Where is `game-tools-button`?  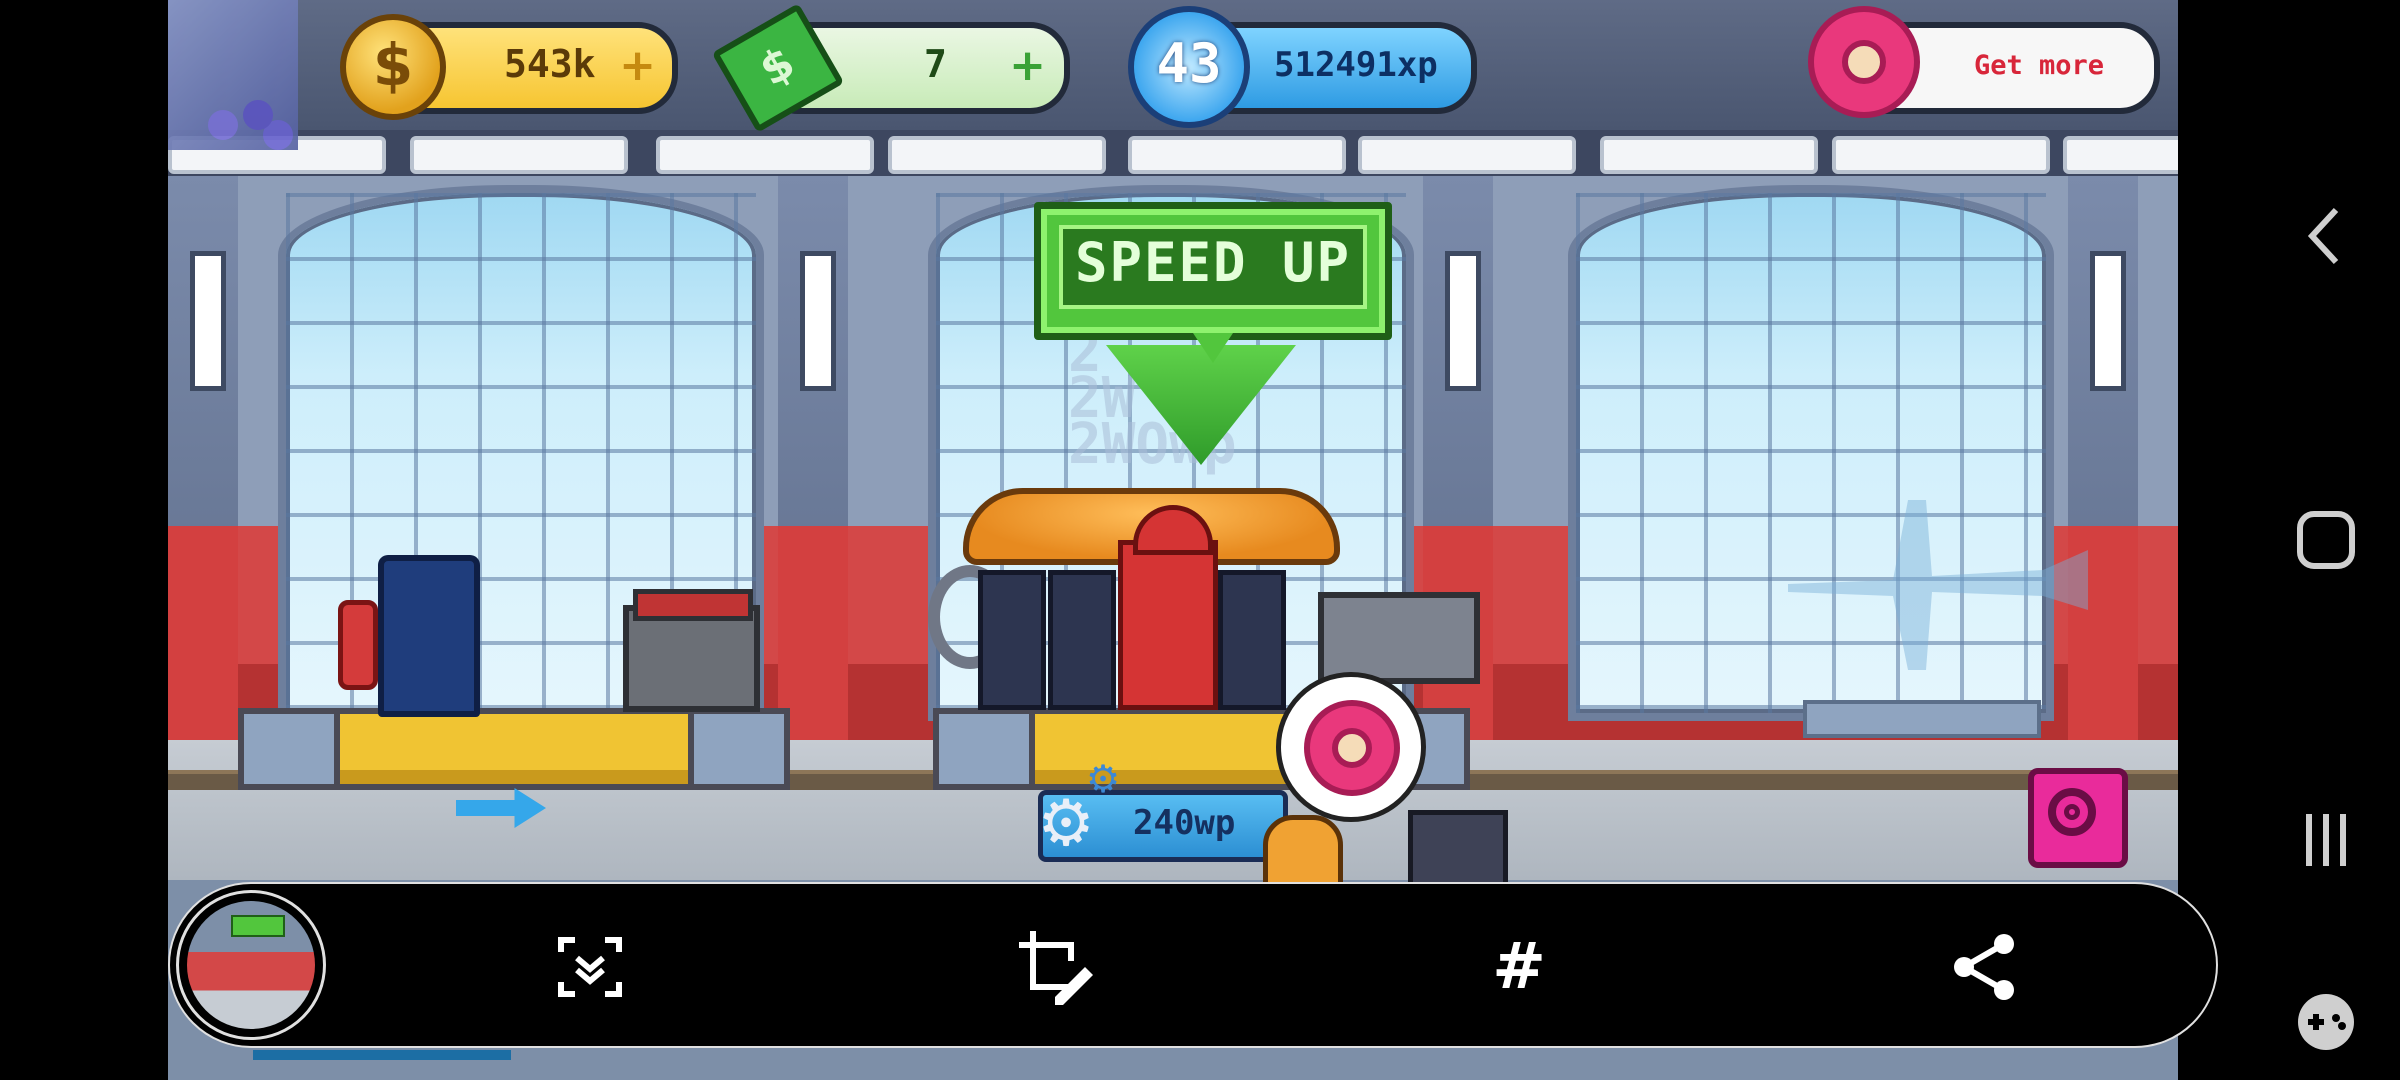
game-tools-button is located at coordinates (2326, 1022).